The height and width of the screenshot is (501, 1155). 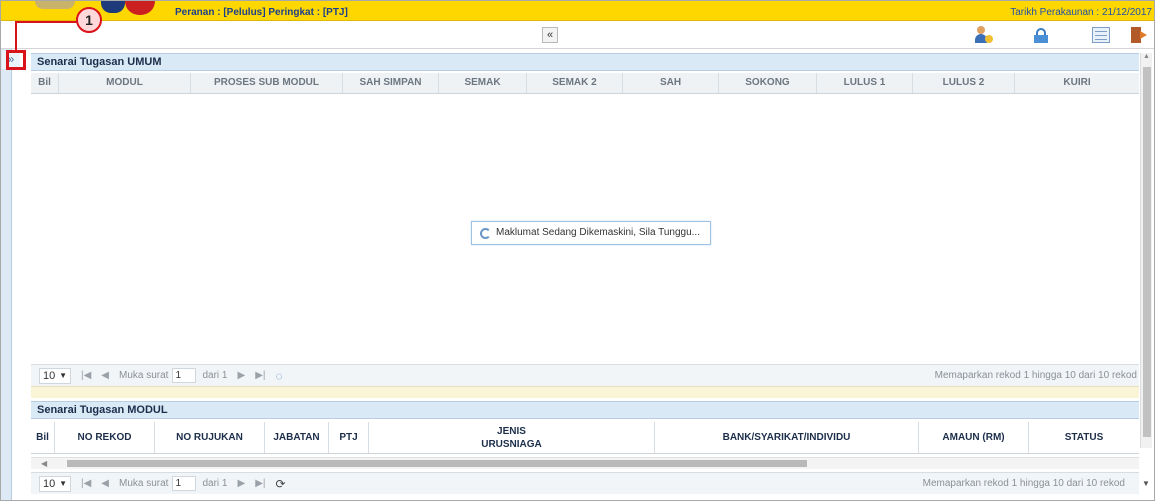 What do you see at coordinates (210, 437) in the screenshot?
I see `column-header: NO RUJUKAN` at bounding box center [210, 437].